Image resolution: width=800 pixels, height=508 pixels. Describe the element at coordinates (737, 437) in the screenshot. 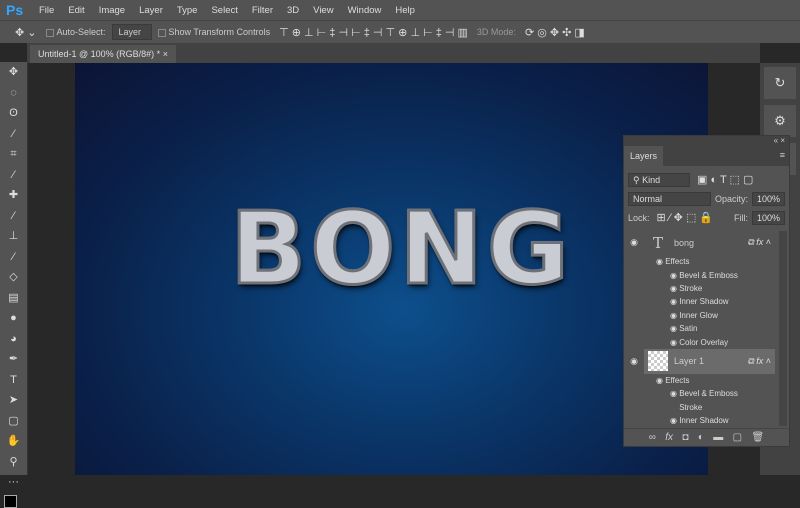

I see `new-layer-icon: ▢` at that location.